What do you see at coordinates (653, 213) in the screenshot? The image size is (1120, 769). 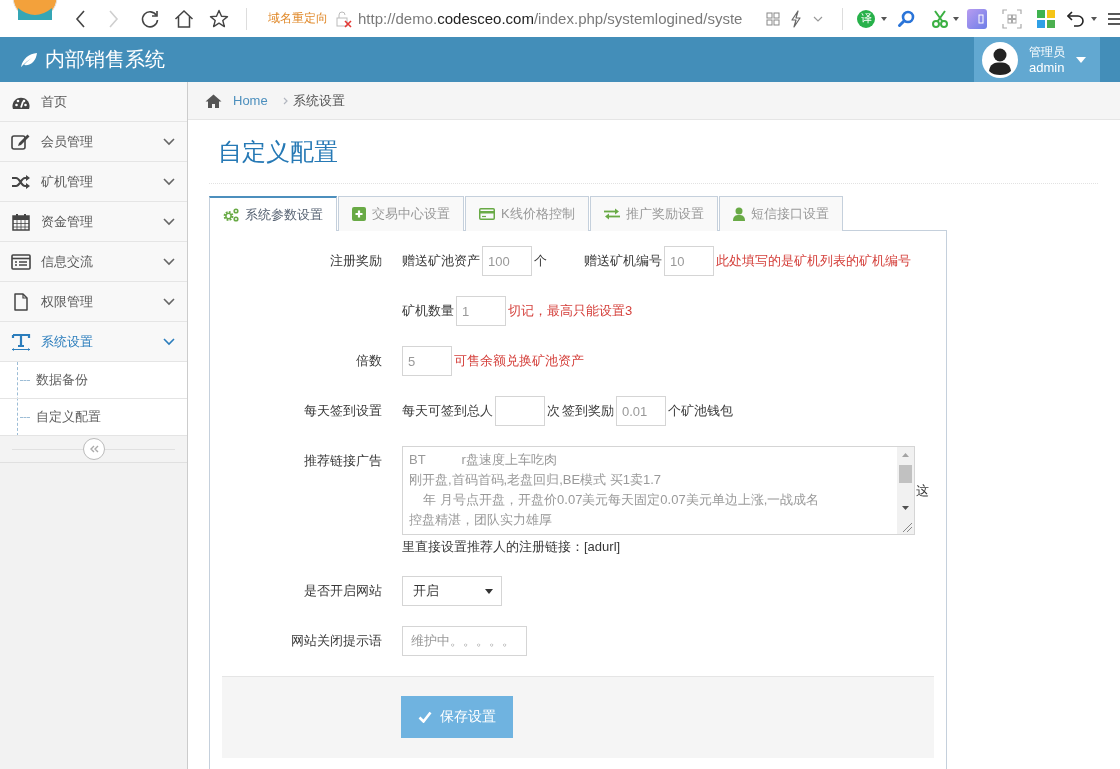 I see `tab: 推广奖励设置` at bounding box center [653, 213].